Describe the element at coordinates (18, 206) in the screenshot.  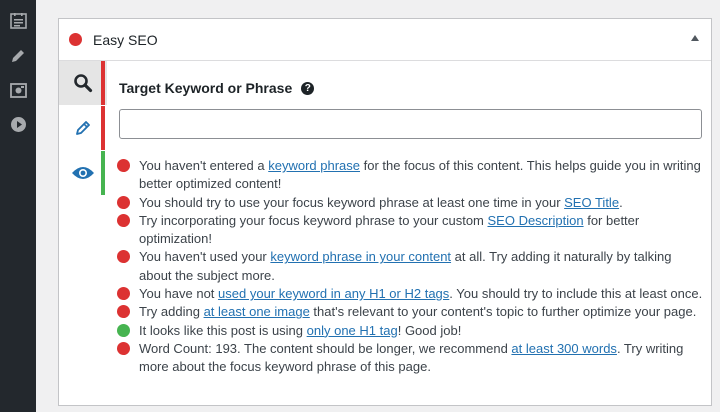
I see `admin-sidebar` at that location.